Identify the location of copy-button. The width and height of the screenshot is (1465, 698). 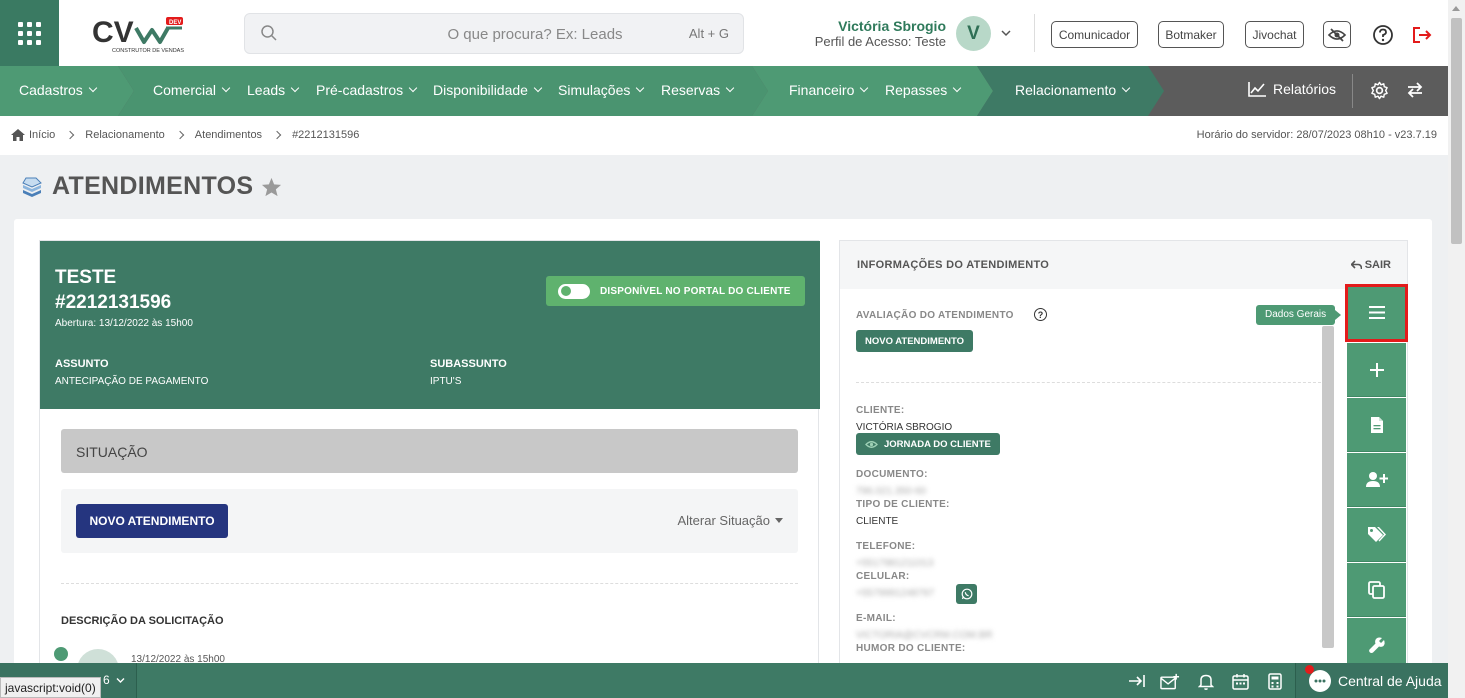
(1376, 590).